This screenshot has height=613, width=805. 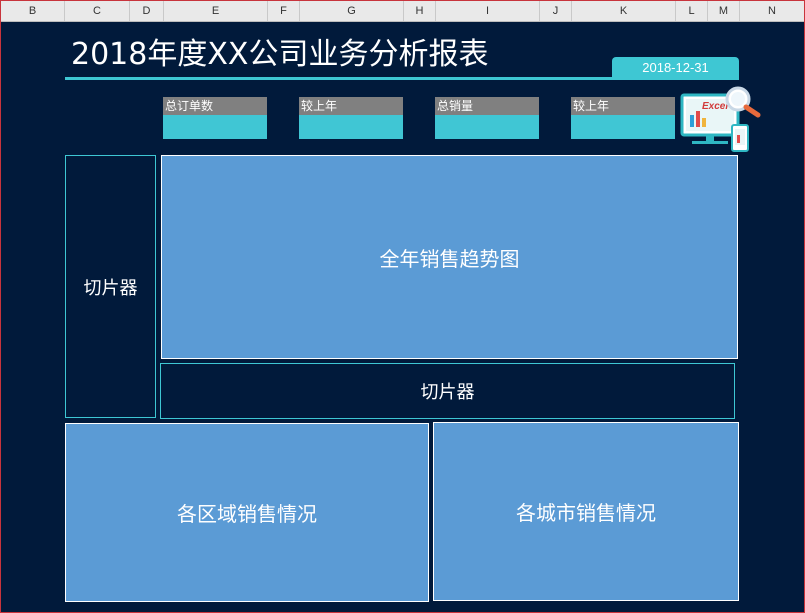 What do you see at coordinates (692, 11) in the screenshot?
I see `column-header-l: L` at bounding box center [692, 11].